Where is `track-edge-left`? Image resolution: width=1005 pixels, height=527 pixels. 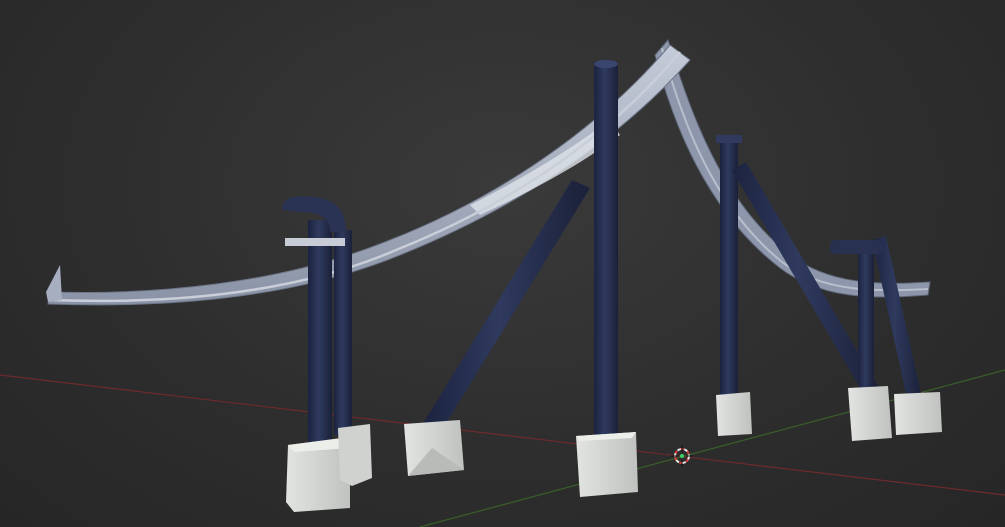 track-edge-left is located at coordinates (54, 283).